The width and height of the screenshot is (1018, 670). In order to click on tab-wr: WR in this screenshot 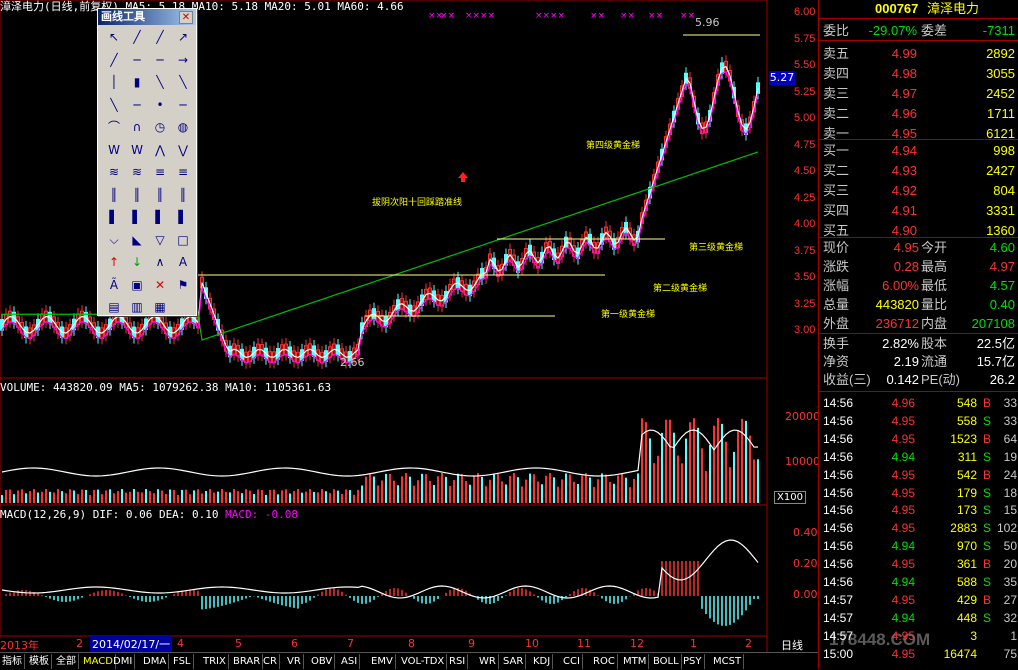, I will do `click(488, 661)`.